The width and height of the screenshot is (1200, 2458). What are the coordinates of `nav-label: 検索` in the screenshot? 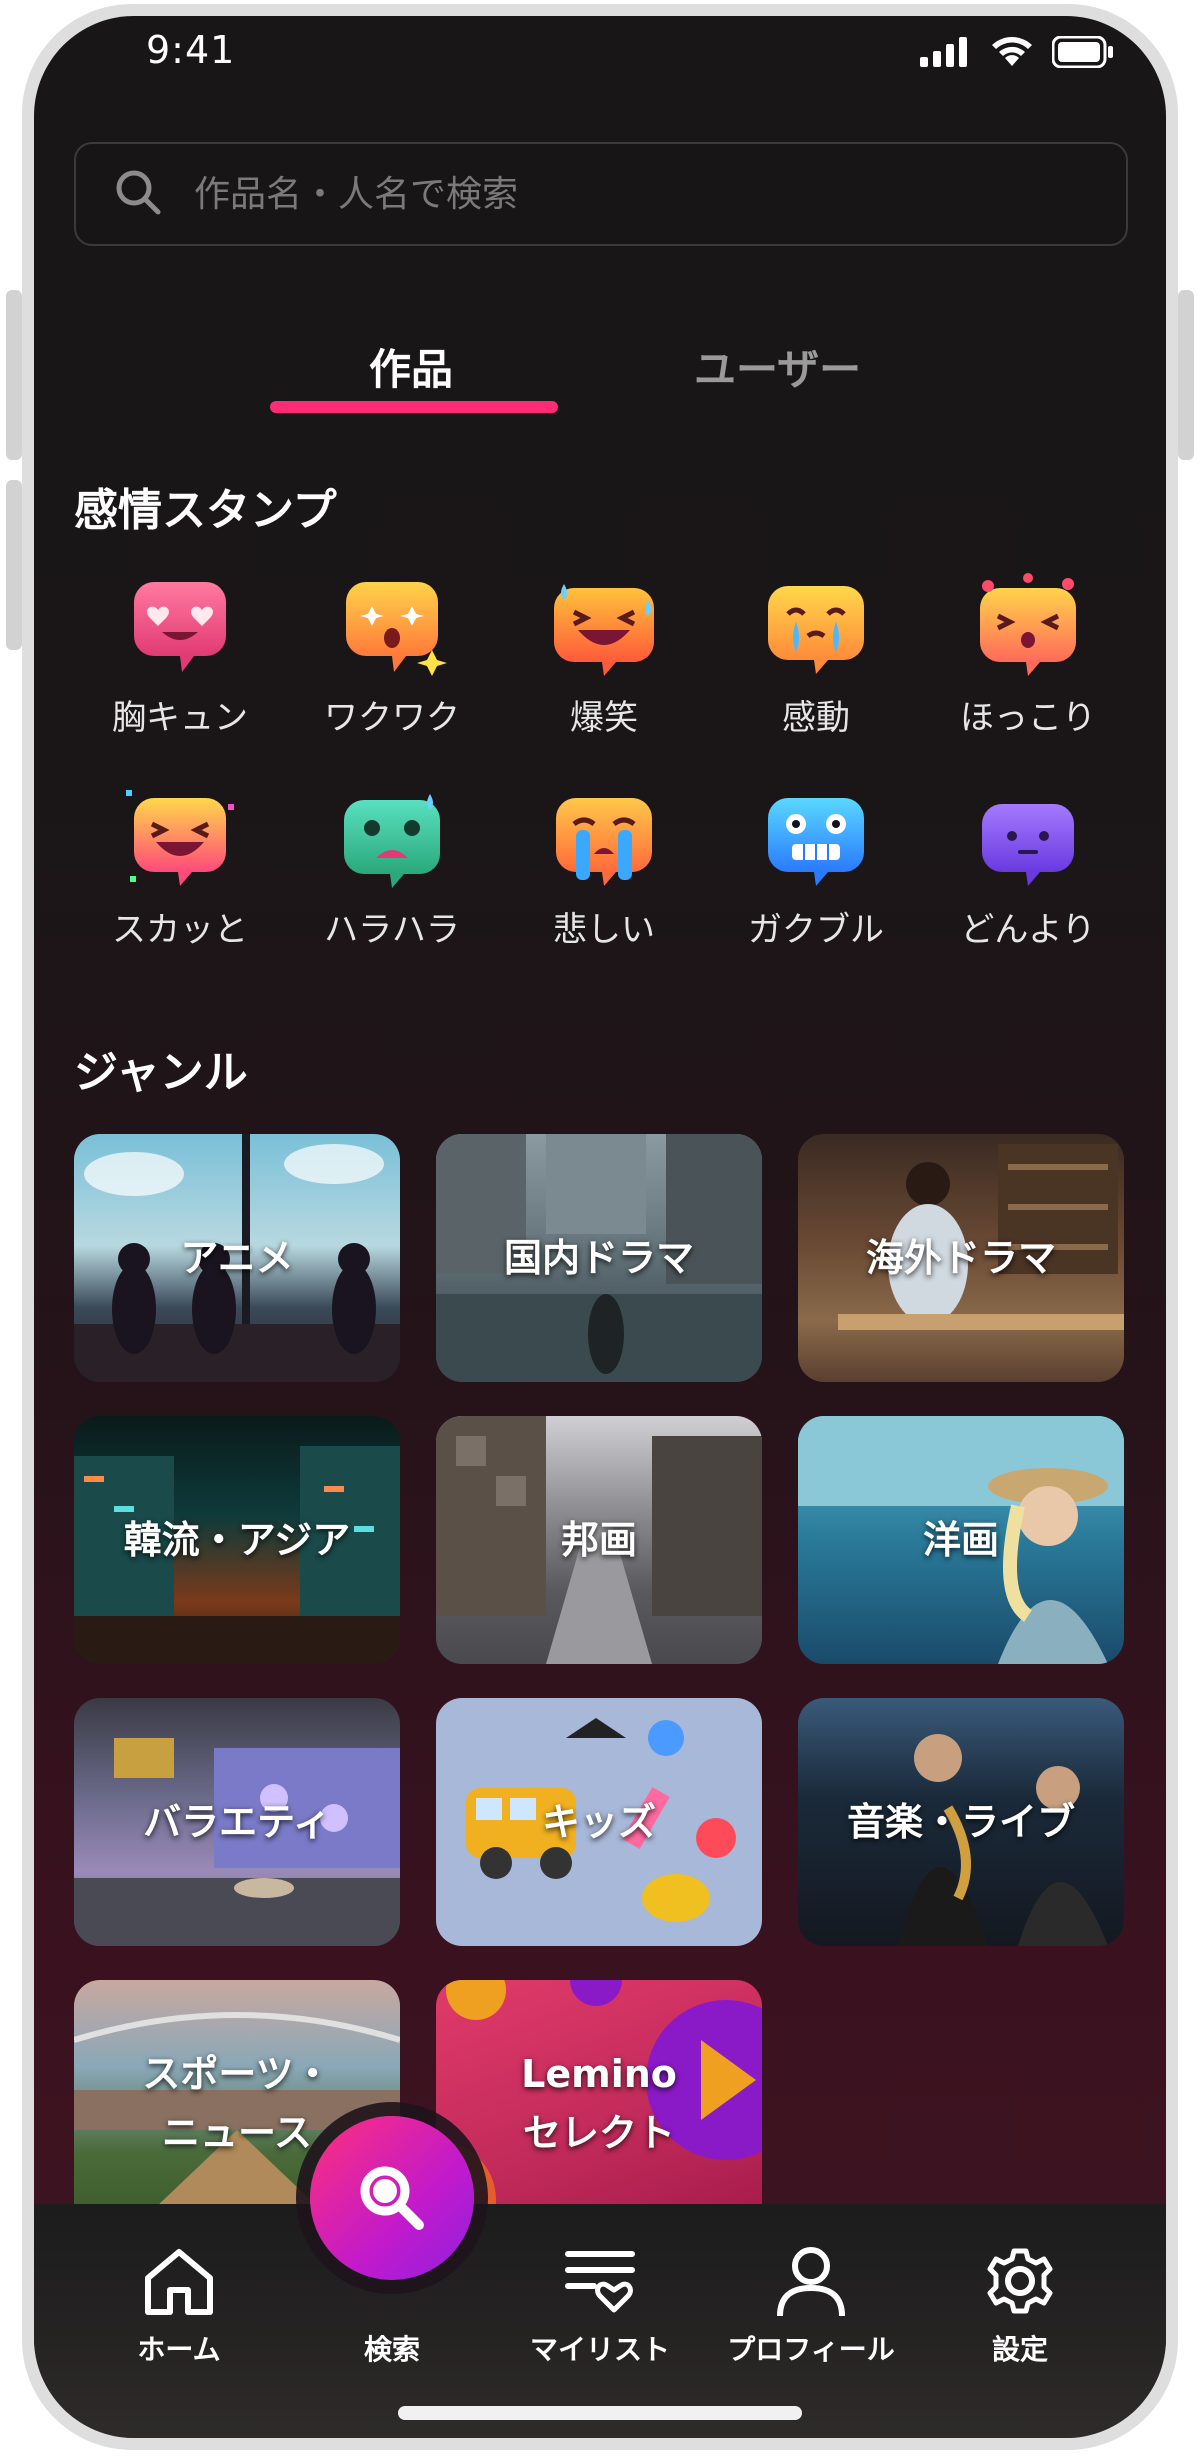 It's located at (391, 2349).